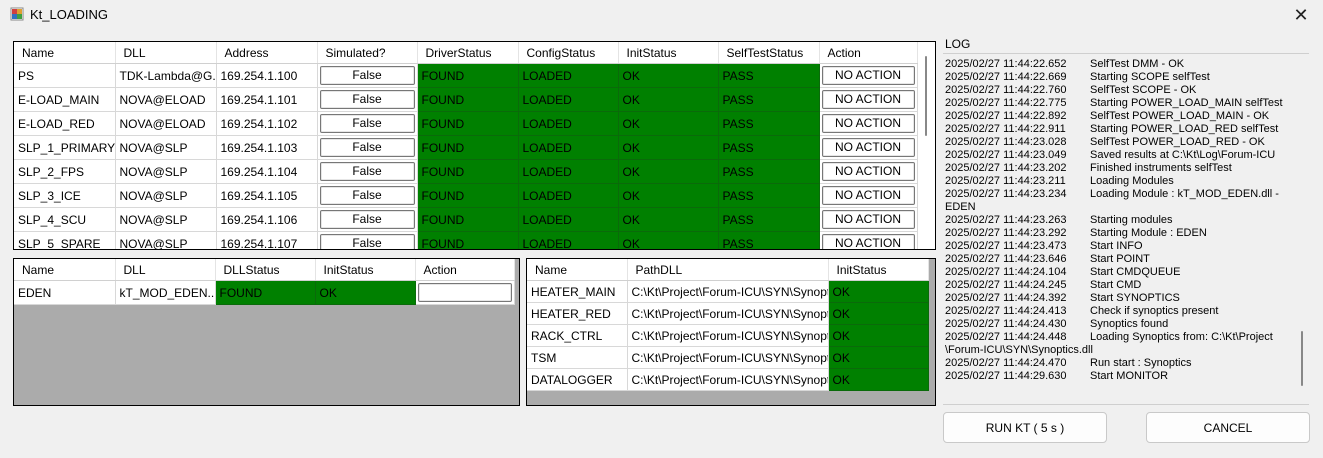 Image resolution: width=1323 pixels, height=458 pixels. What do you see at coordinates (577, 270) in the screenshot?
I see `synoptics-col-header: Name` at bounding box center [577, 270].